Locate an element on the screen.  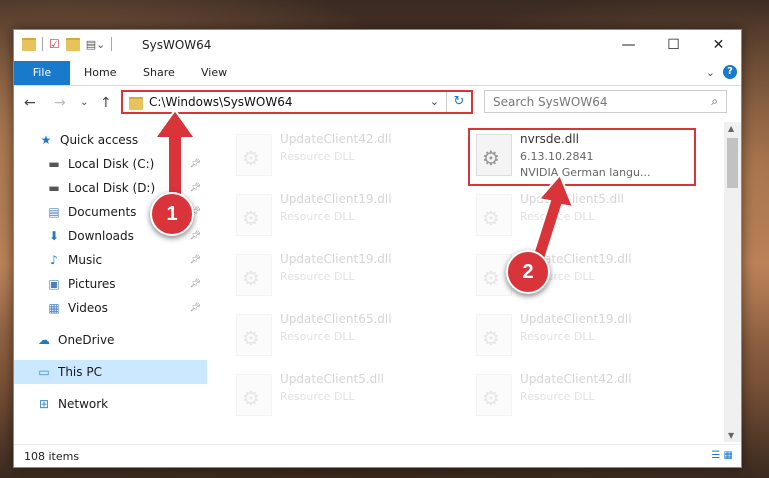
ribbon-tabs: File Home Share View ⌄ ? is located at coordinates (377, 73).